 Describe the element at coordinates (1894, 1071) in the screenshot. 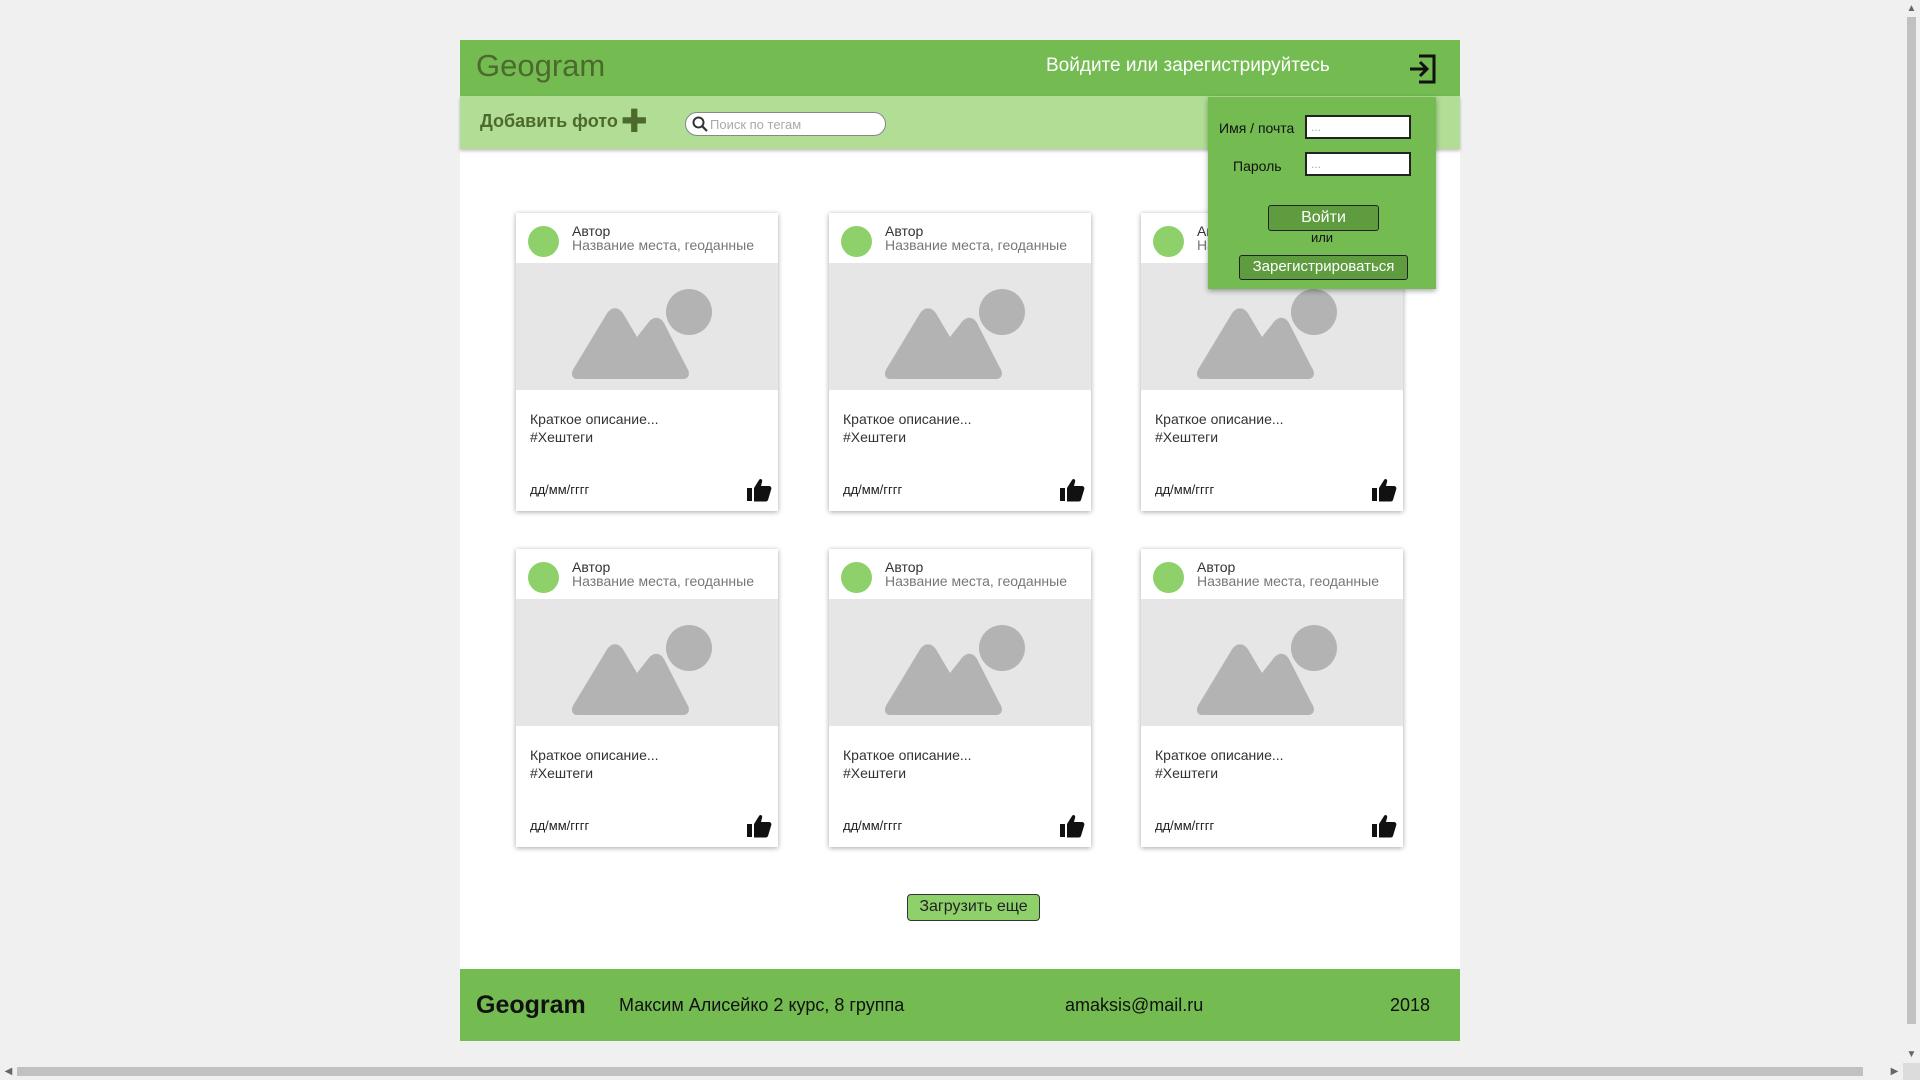

I see `scroll-right-icon: ▶` at that location.